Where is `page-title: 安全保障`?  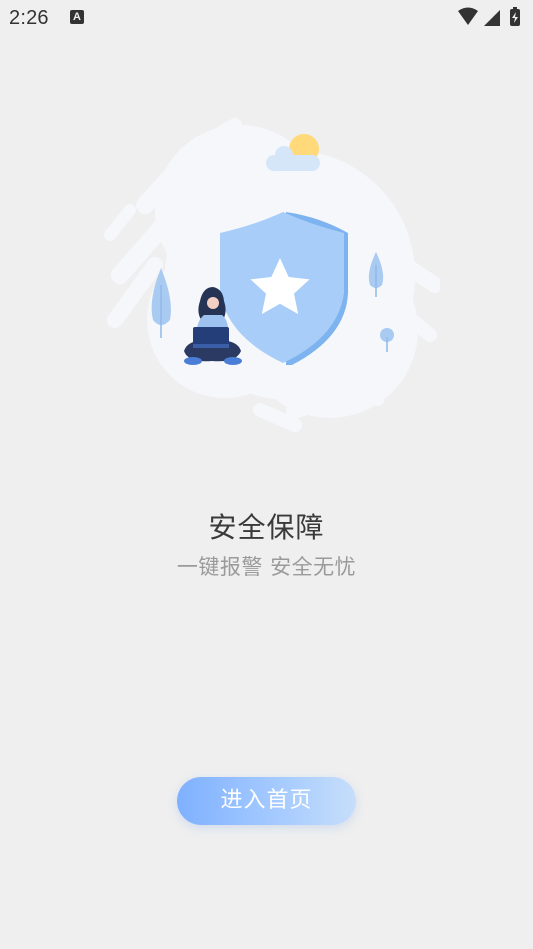
page-title: 安全保障 is located at coordinates (266, 527).